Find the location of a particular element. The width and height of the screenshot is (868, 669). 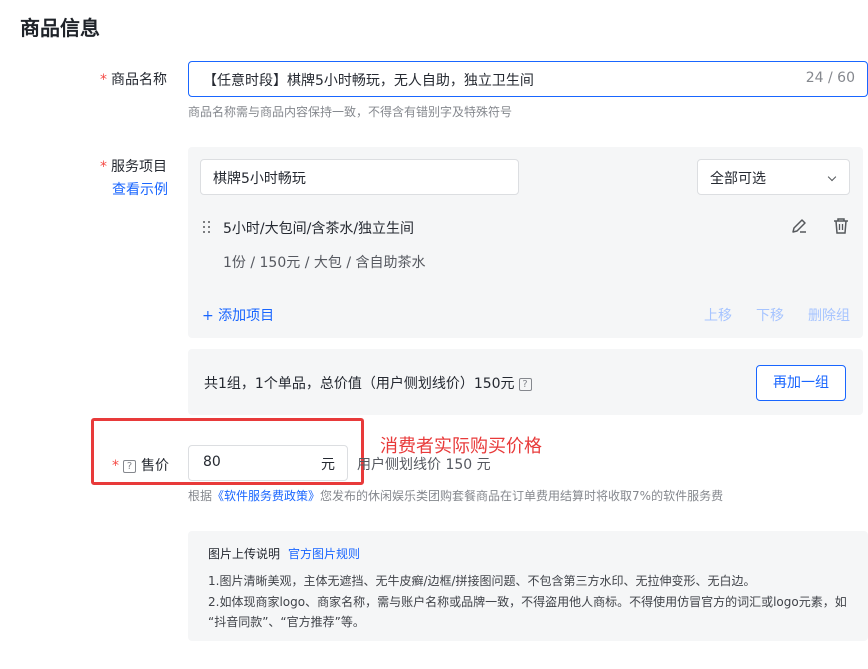

drag-handle-icon is located at coordinates (207, 227).